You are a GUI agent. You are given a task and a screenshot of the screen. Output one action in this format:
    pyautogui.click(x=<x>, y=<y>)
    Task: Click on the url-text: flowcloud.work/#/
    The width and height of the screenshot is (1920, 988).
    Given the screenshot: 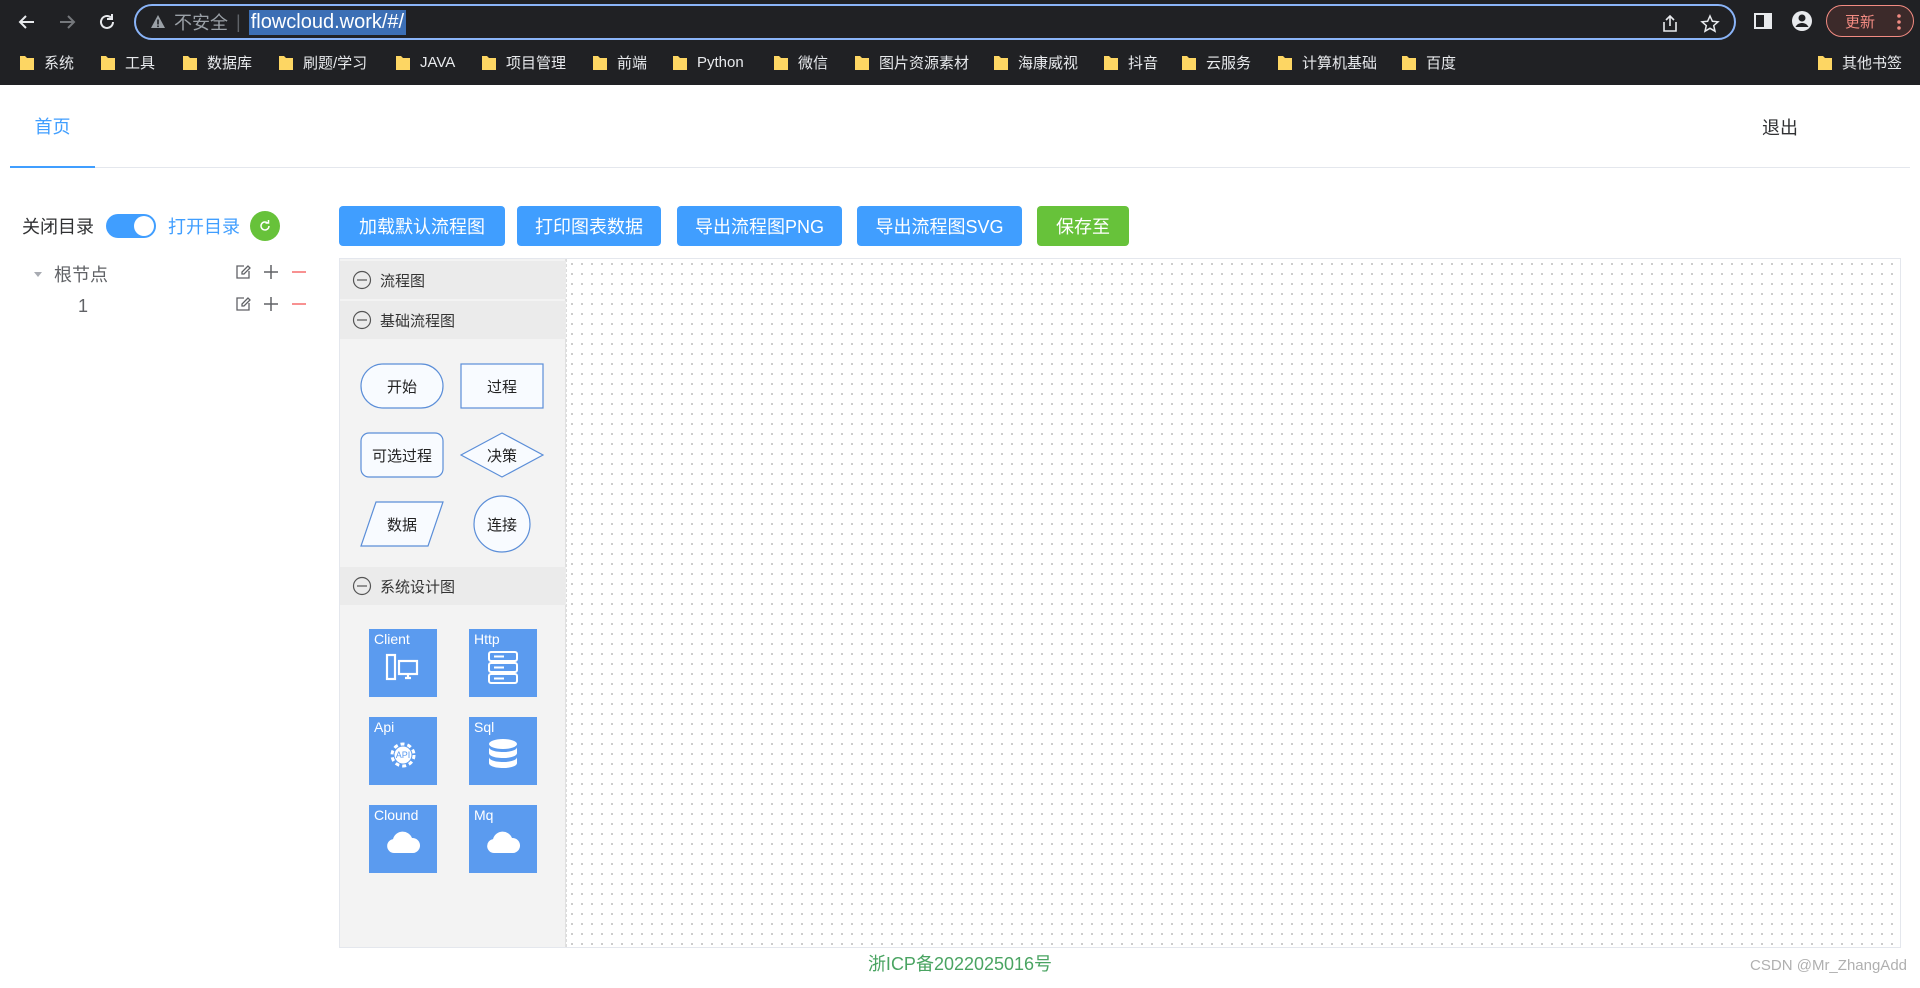 What is the action you would take?
    pyautogui.click(x=327, y=22)
    